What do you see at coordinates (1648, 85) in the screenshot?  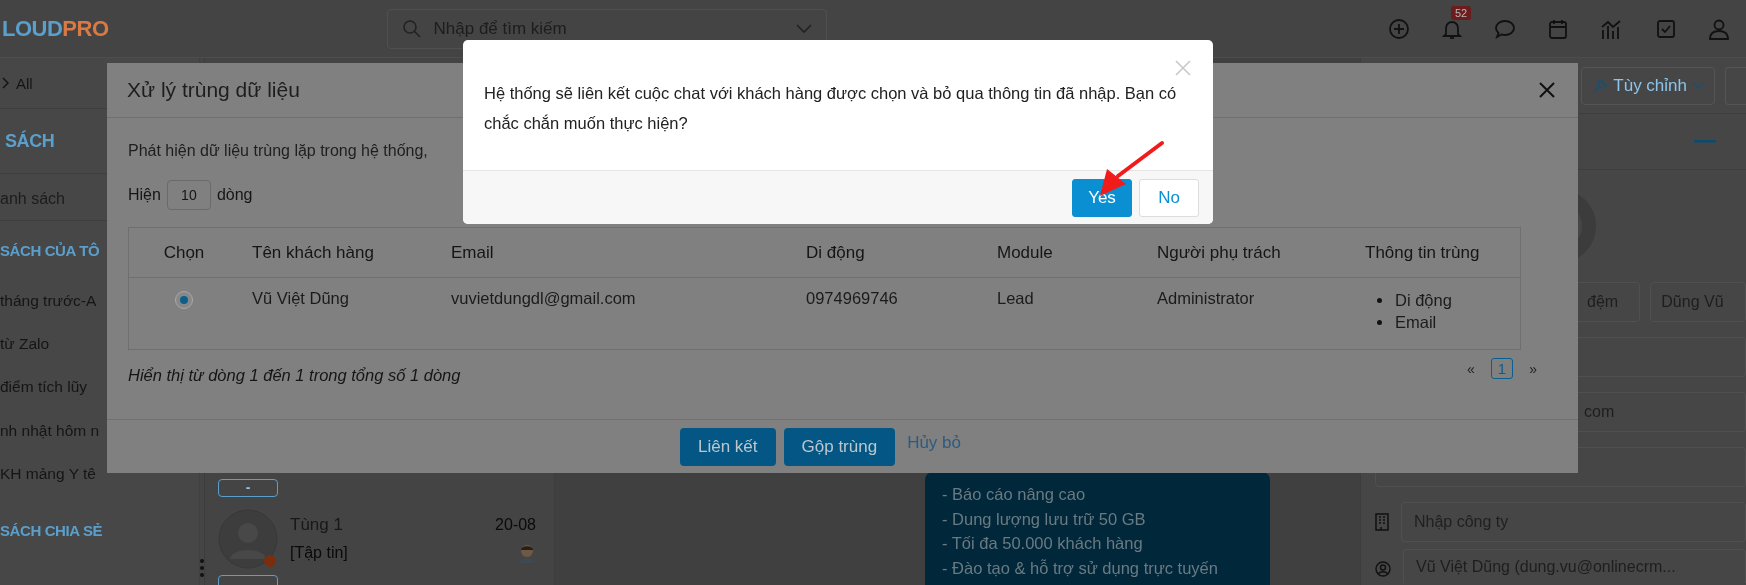 I see `customize-button: Tùy chỉnh` at bounding box center [1648, 85].